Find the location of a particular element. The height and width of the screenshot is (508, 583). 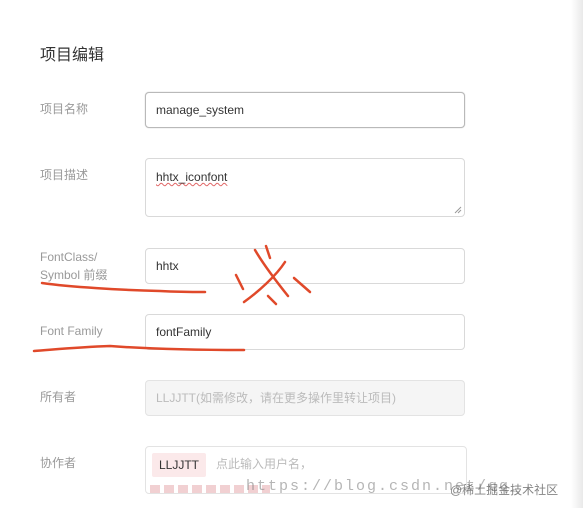

font-class-label-line1: FontClass/ is located at coordinates (69, 257).